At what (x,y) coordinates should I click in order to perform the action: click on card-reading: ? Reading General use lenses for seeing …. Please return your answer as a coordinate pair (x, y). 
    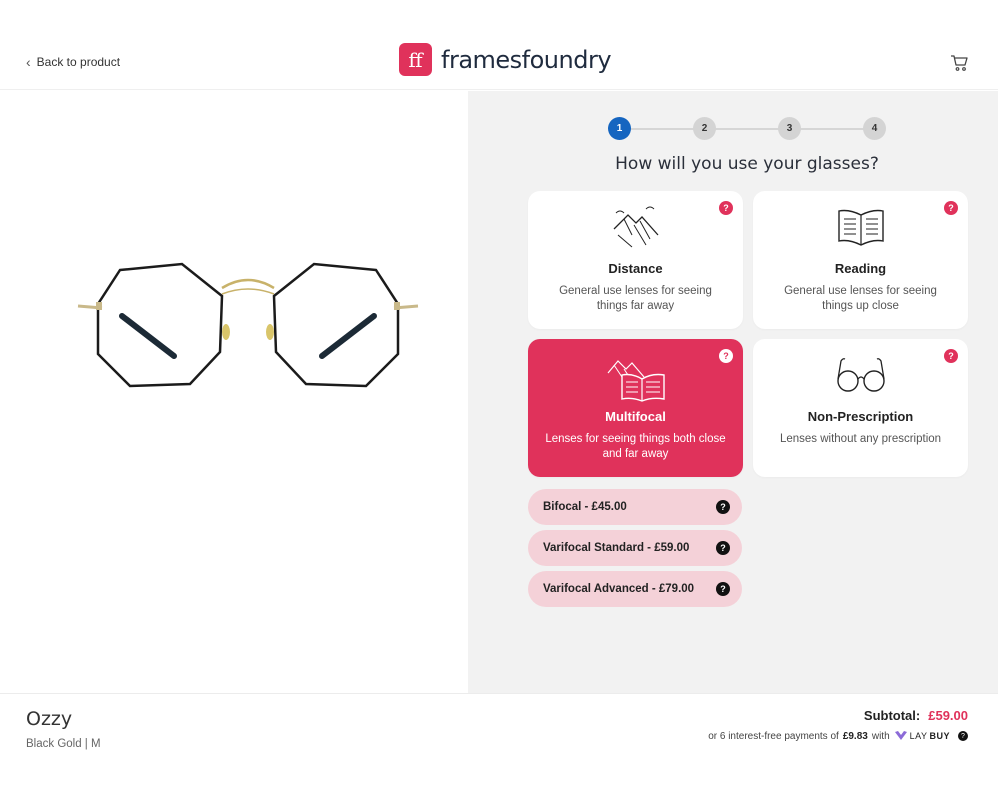
    Looking at the image, I should click on (860, 260).